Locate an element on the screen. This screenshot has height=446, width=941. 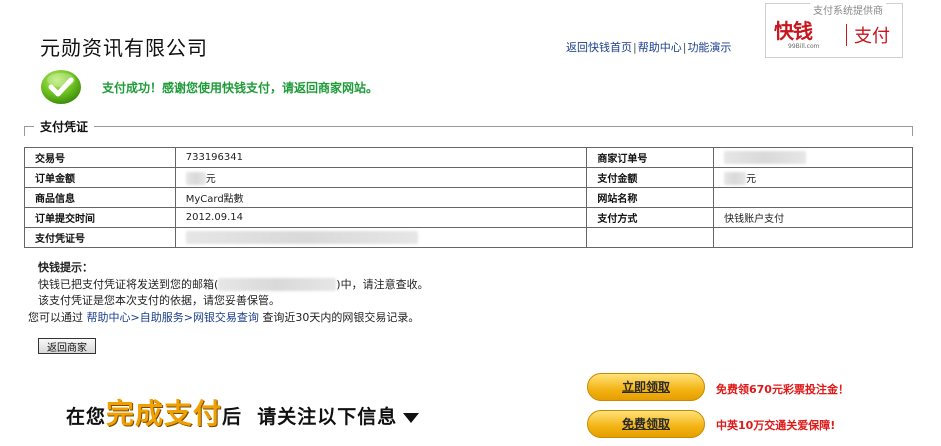
banner-pre: 在您 is located at coordinates (86, 417).